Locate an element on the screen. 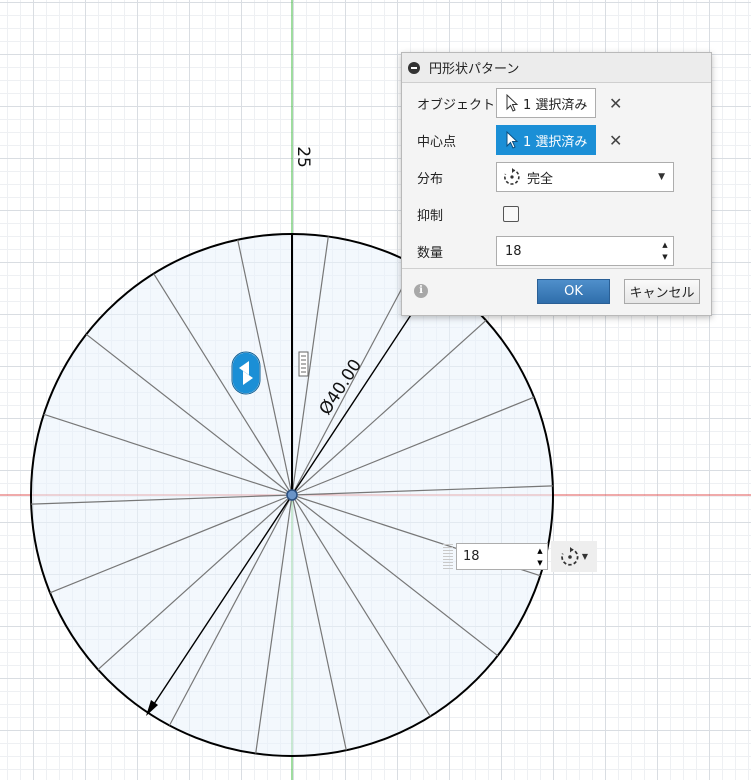 The width and height of the screenshot is (751, 780). clear-center-icon: ✕ is located at coordinates (615, 140).